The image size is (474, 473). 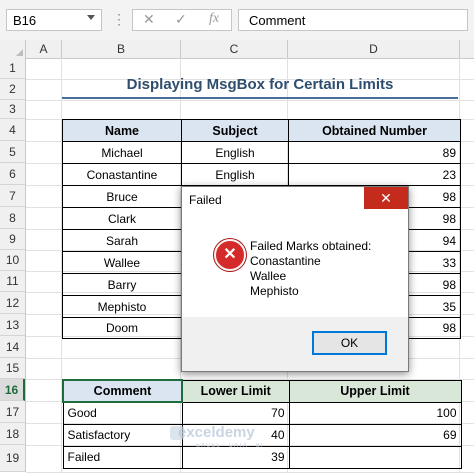 What do you see at coordinates (386, 198) in the screenshot?
I see `close-icon: ✕` at bounding box center [386, 198].